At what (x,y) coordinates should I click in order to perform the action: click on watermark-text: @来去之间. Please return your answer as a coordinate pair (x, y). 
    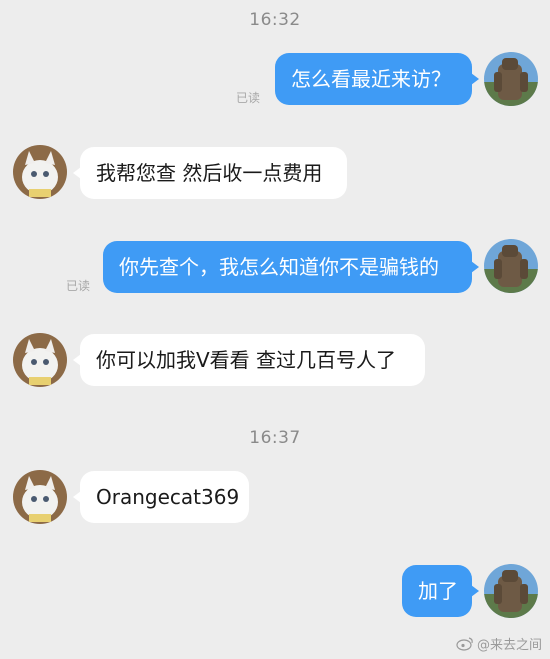
    Looking at the image, I should click on (509, 645).